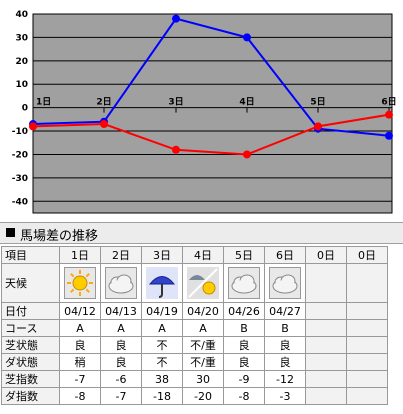  I want to click on section-header: 馬場差の推移, so click(201, 233).